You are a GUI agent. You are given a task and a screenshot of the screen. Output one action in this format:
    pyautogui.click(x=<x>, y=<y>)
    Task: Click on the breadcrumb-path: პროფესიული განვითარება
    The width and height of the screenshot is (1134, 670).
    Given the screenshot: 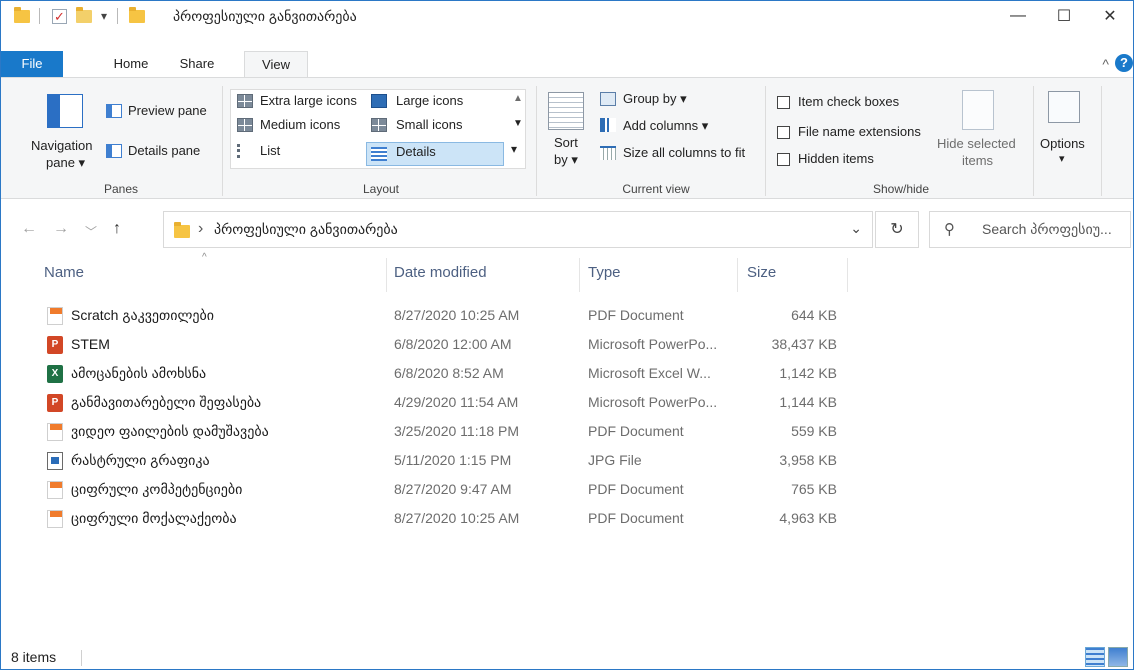 What is the action you would take?
    pyautogui.click(x=306, y=229)
    